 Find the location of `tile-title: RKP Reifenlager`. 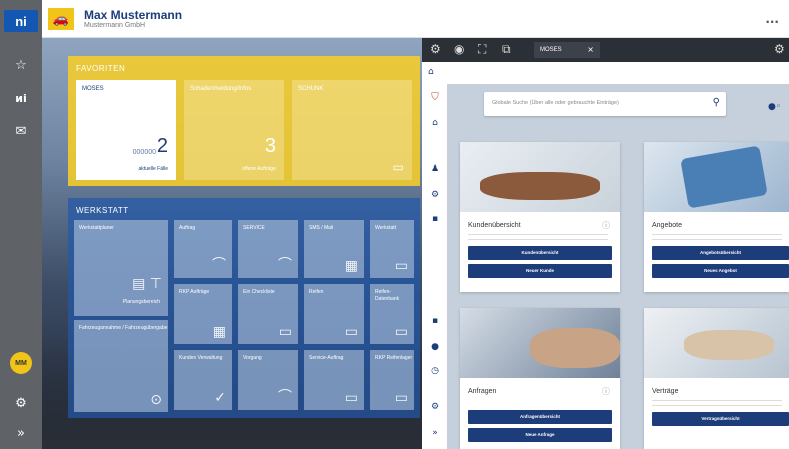

tile-title: RKP Reifenlager is located at coordinates (394, 358).